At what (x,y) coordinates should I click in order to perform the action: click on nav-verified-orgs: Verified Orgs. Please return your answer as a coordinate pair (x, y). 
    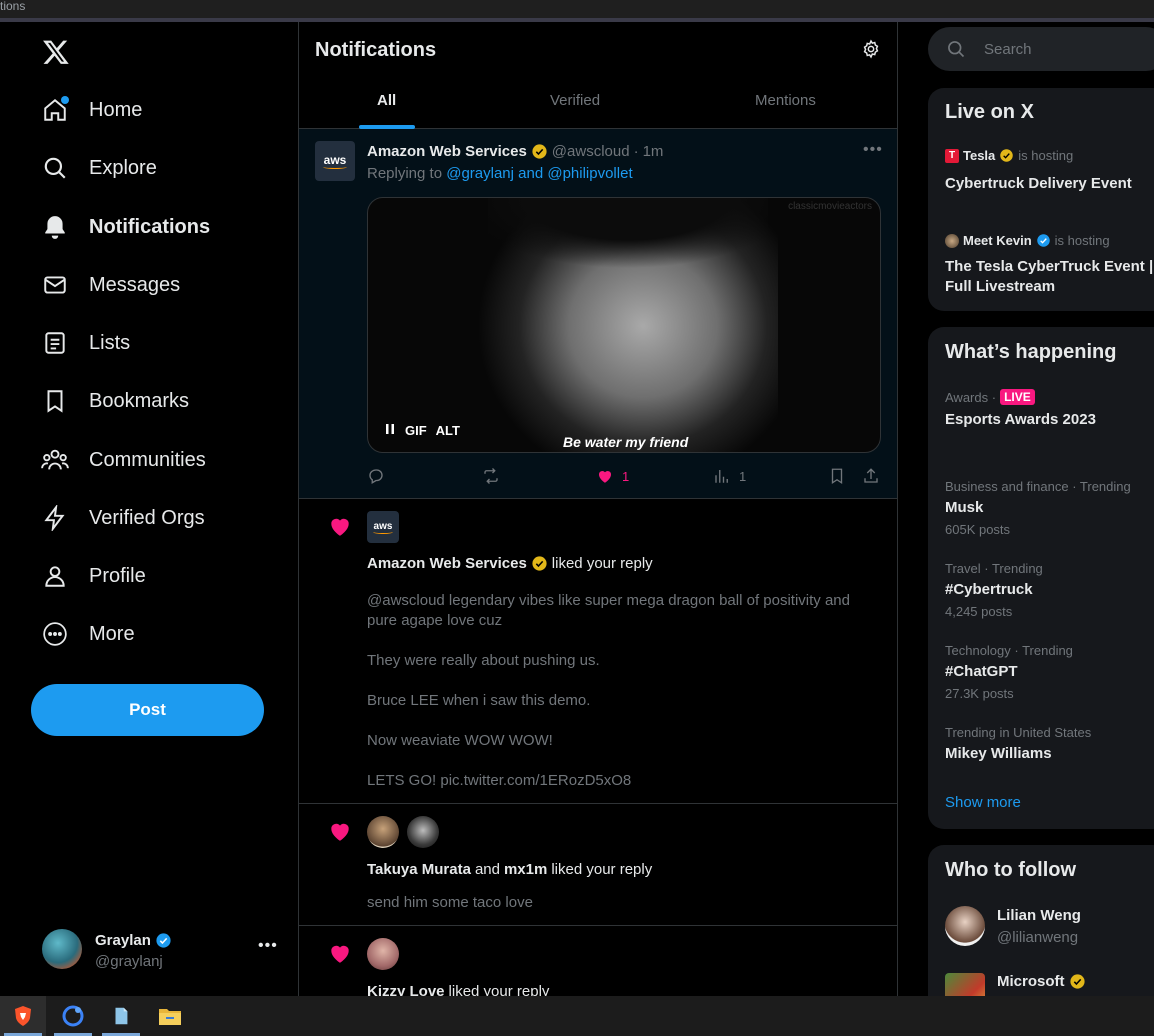
    Looking at the image, I should click on (122, 518).